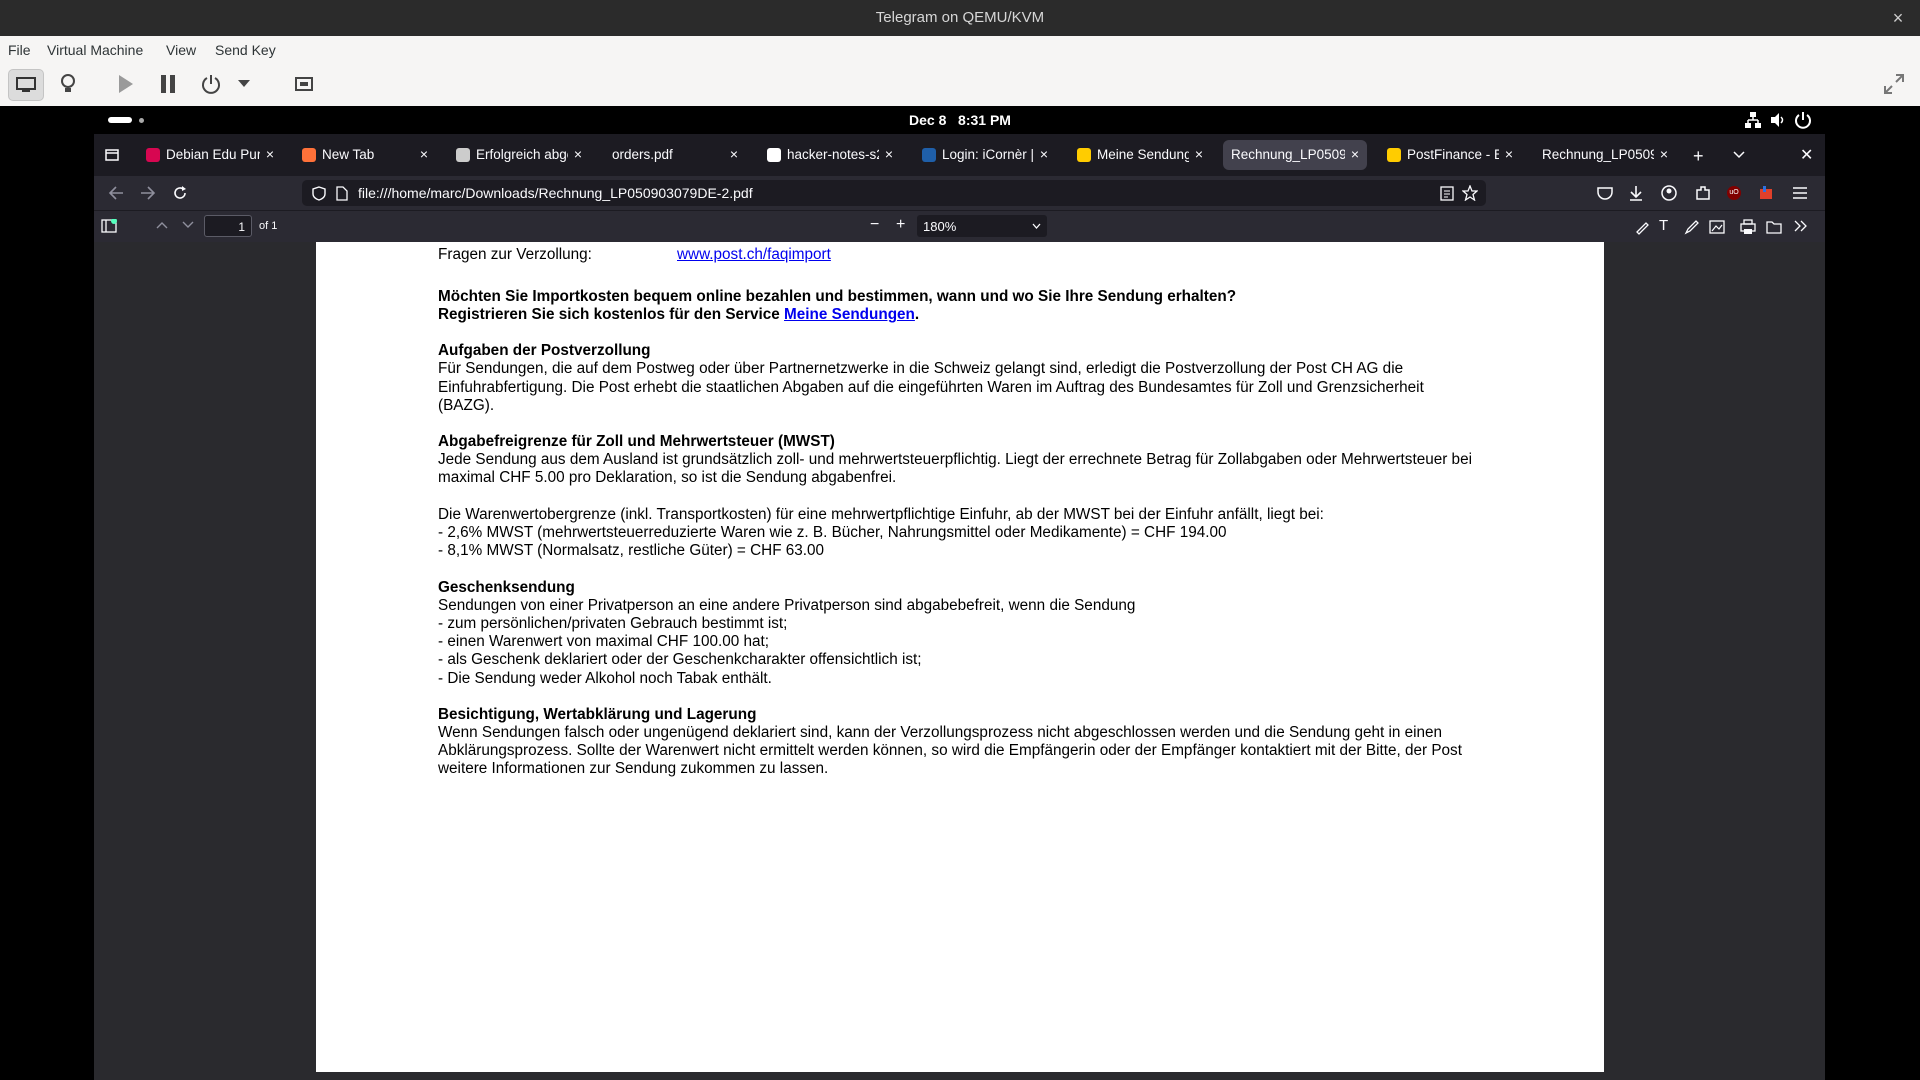 The width and height of the screenshot is (1920, 1080). What do you see at coordinates (1774, 227) in the screenshot?
I see `save-icon` at bounding box center [1774, 227].